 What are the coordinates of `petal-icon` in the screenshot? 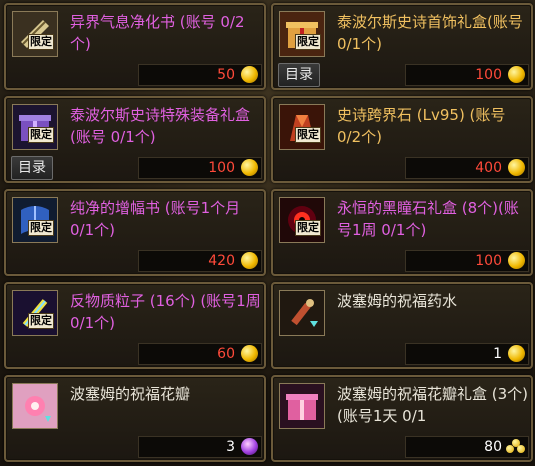 It's located at (35, 406).